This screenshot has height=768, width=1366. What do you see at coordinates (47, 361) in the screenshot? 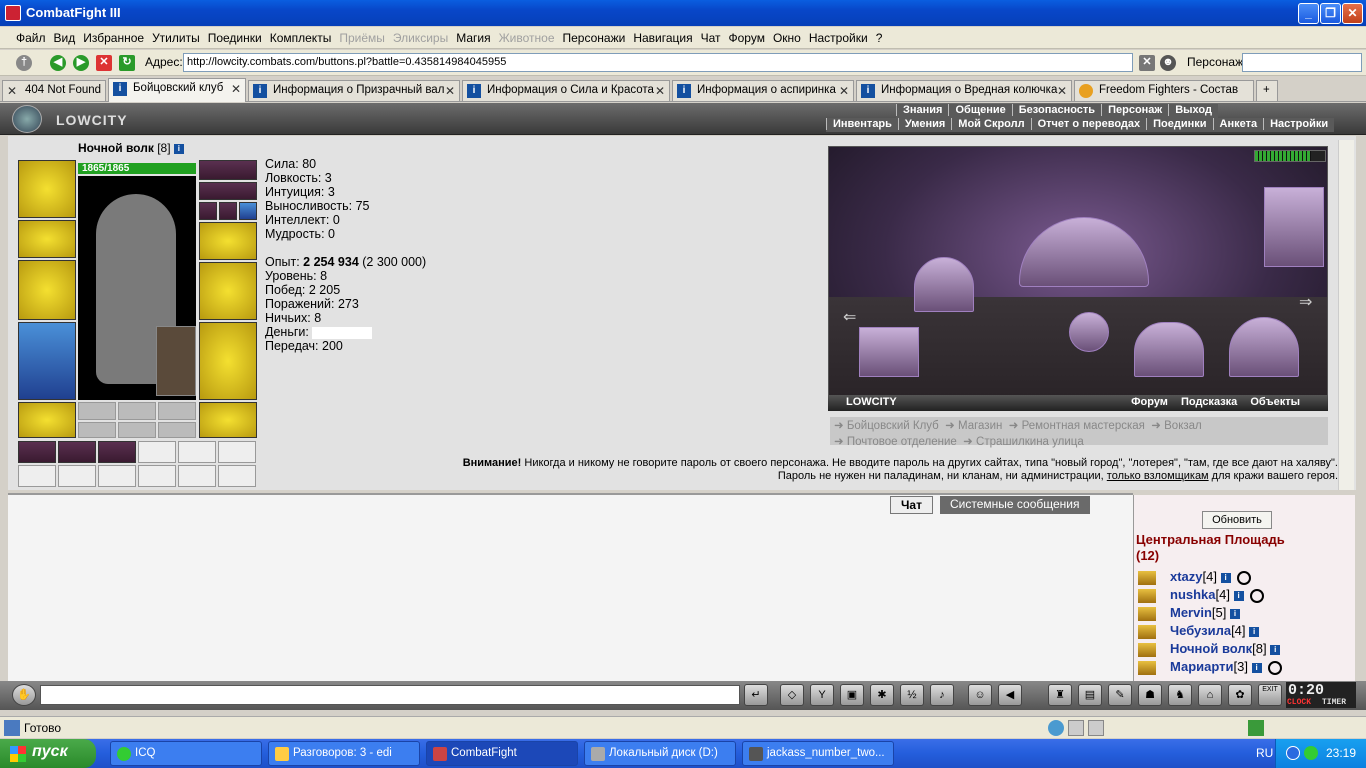
I see `armor-slot` at bounding box center [47, 361].